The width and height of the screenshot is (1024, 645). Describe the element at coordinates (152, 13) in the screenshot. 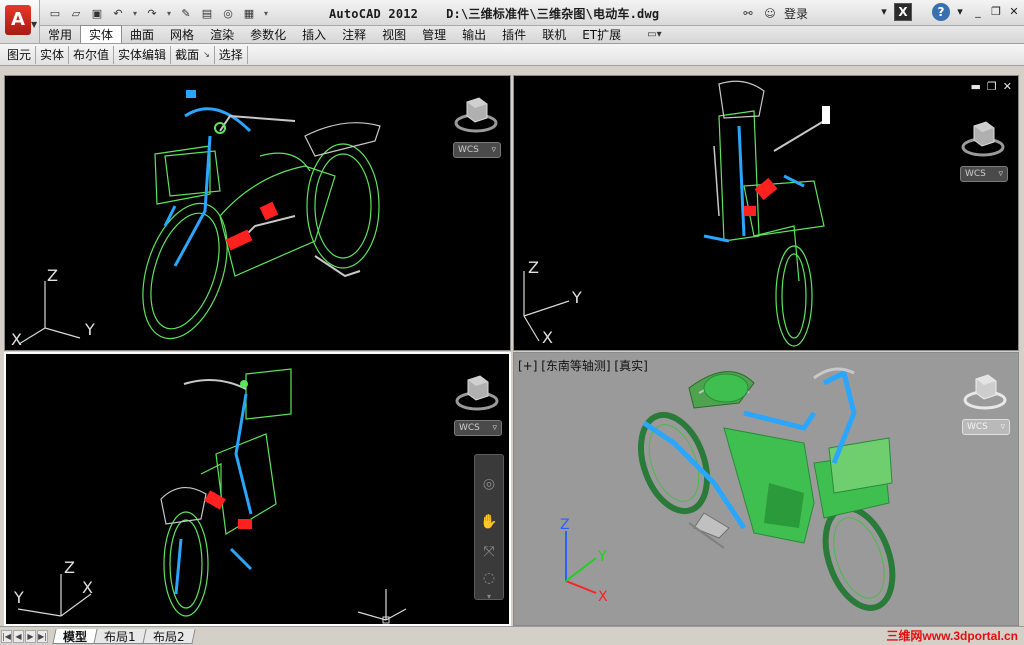

I see `redo-icon: ↷` at that location.